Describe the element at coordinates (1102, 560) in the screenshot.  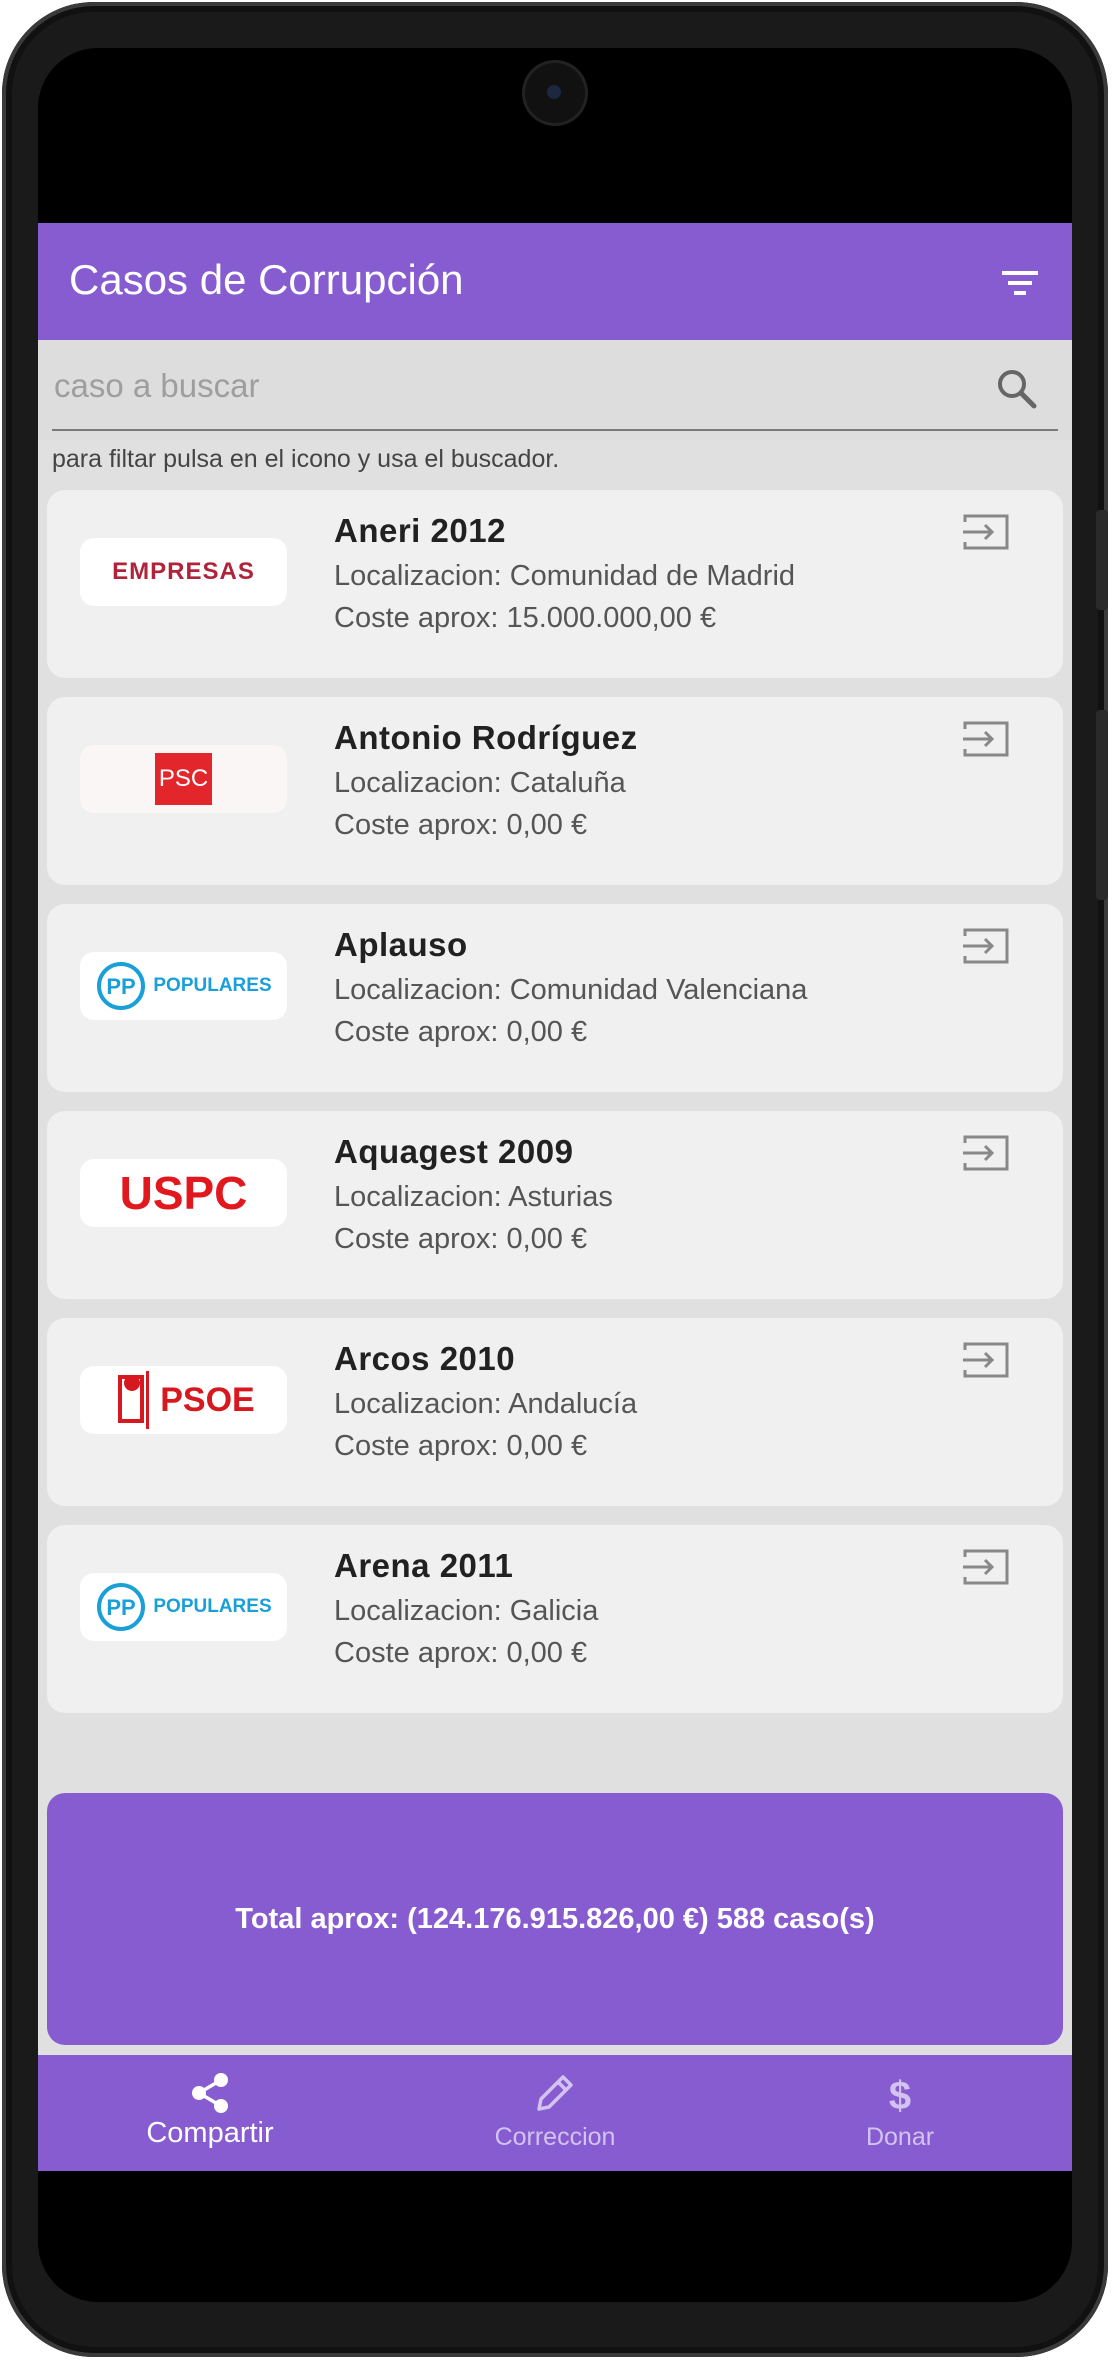
I see `volume-button` at that location.